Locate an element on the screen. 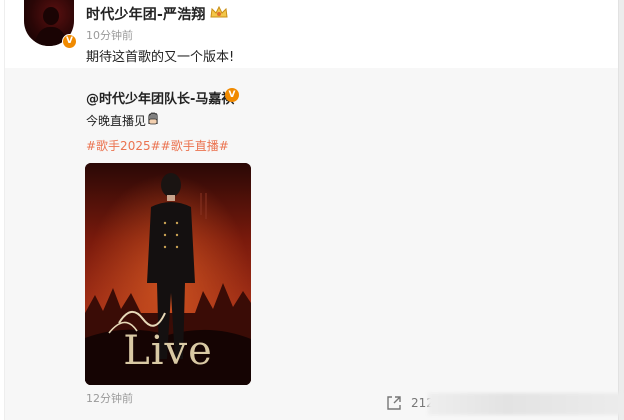 The width and height of the screenshot is (624, 420). hashtag-links: #歌手2025##歌手直播# is located at coordinates (157, 145).